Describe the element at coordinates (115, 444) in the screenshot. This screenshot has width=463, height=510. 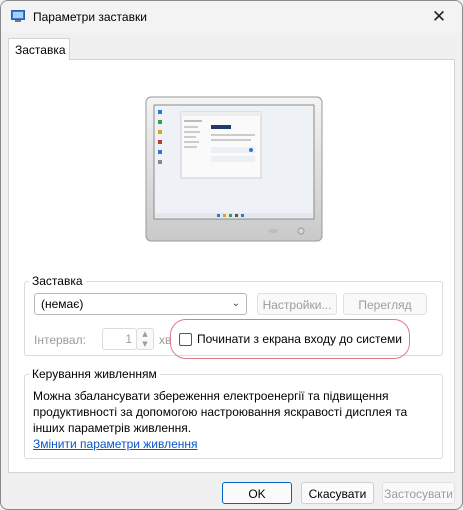
I see `change-power-settings-link: Змінити параметри живлення` at that location.